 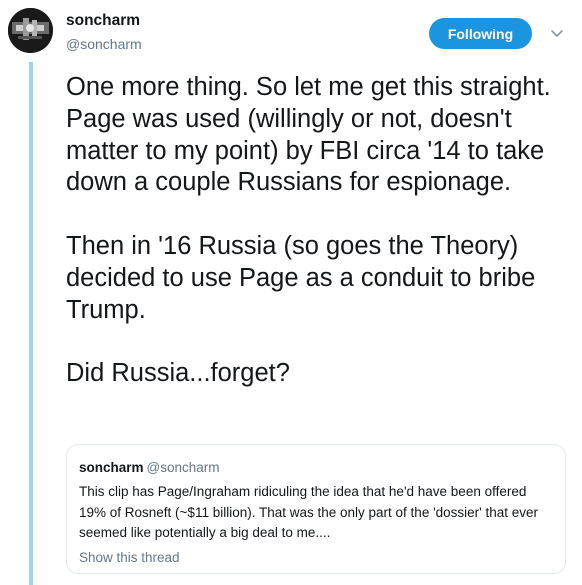 I want to click on quoted-tweet-header: soncharm @soncharm, so click(x=316, y=468).